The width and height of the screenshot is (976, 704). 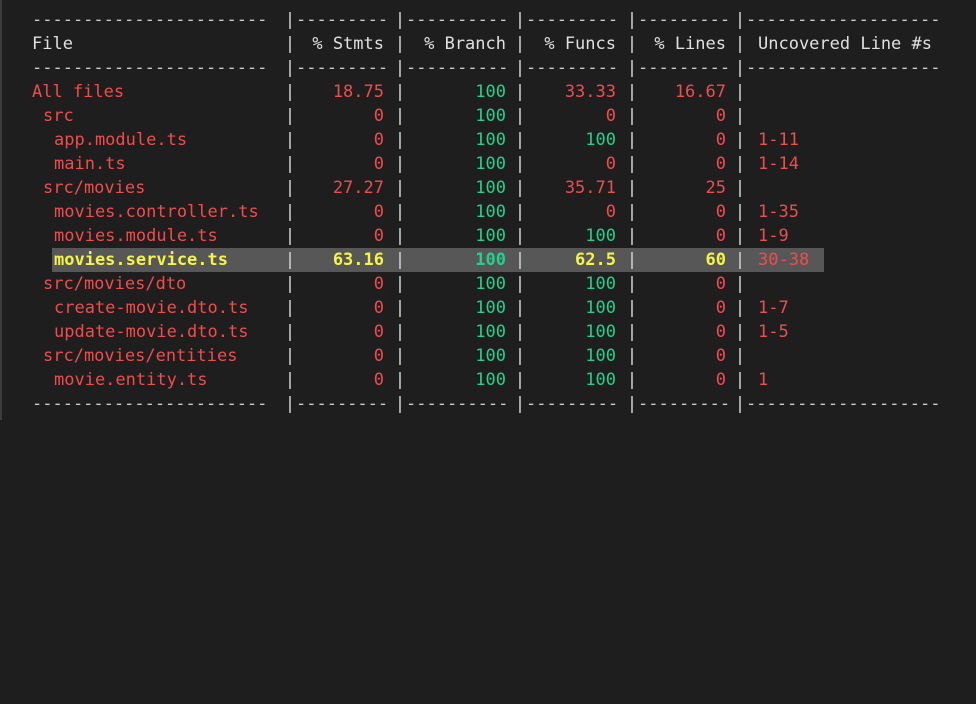 What do you see at coordinates (358, 92) in the screenshot?
I see `stmts-value: 18.75` at bounding box center [358, 92].